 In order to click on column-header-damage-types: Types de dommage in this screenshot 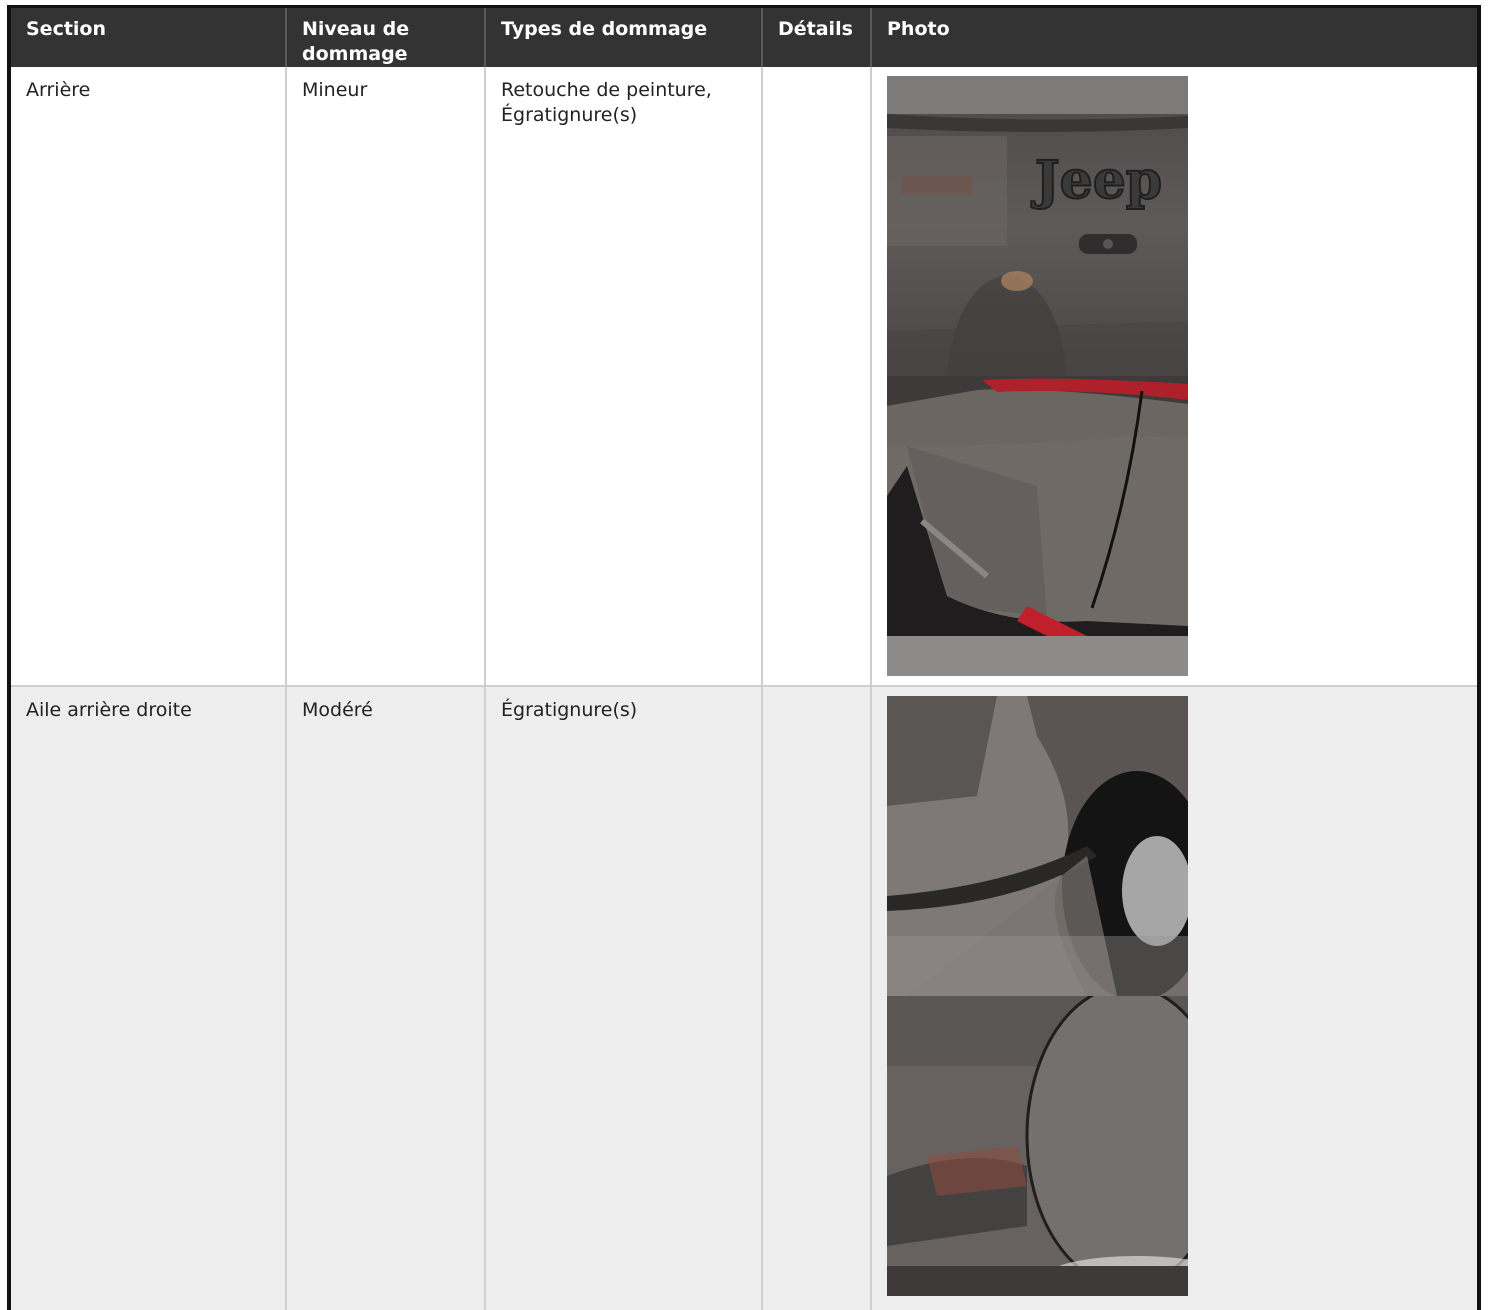, I will do `click(624, 37)`.